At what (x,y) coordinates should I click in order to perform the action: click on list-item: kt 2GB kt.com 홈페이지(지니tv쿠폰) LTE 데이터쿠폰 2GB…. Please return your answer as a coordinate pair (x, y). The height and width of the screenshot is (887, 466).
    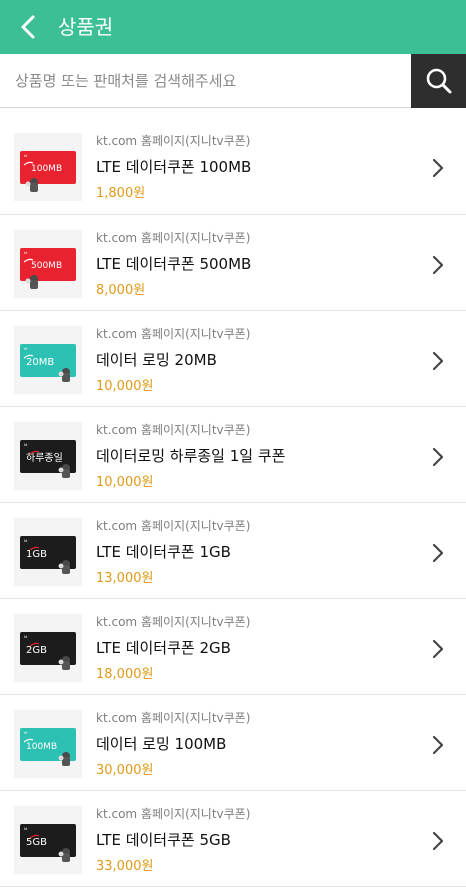
    Looking at the image, I should click on (233, 647).